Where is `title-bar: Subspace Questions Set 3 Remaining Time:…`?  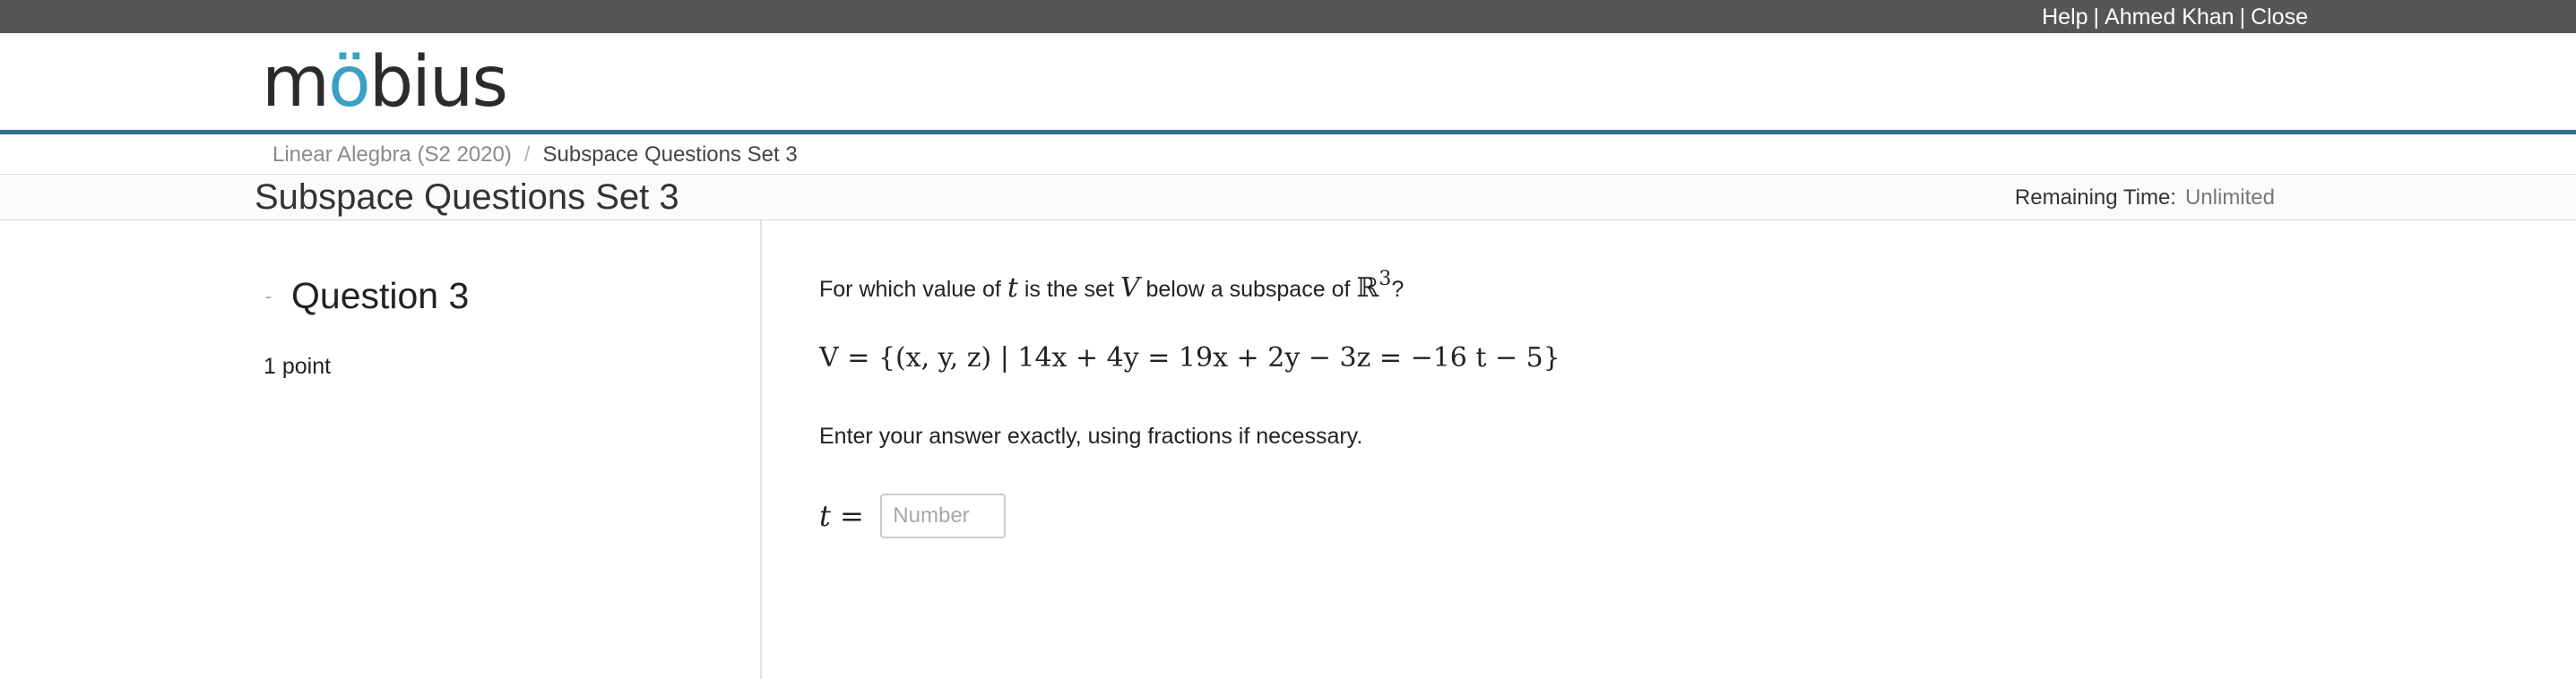 title-bar: Subspace Questions Set 3 Remaining Time:… is located at coordinates (1288, 198).